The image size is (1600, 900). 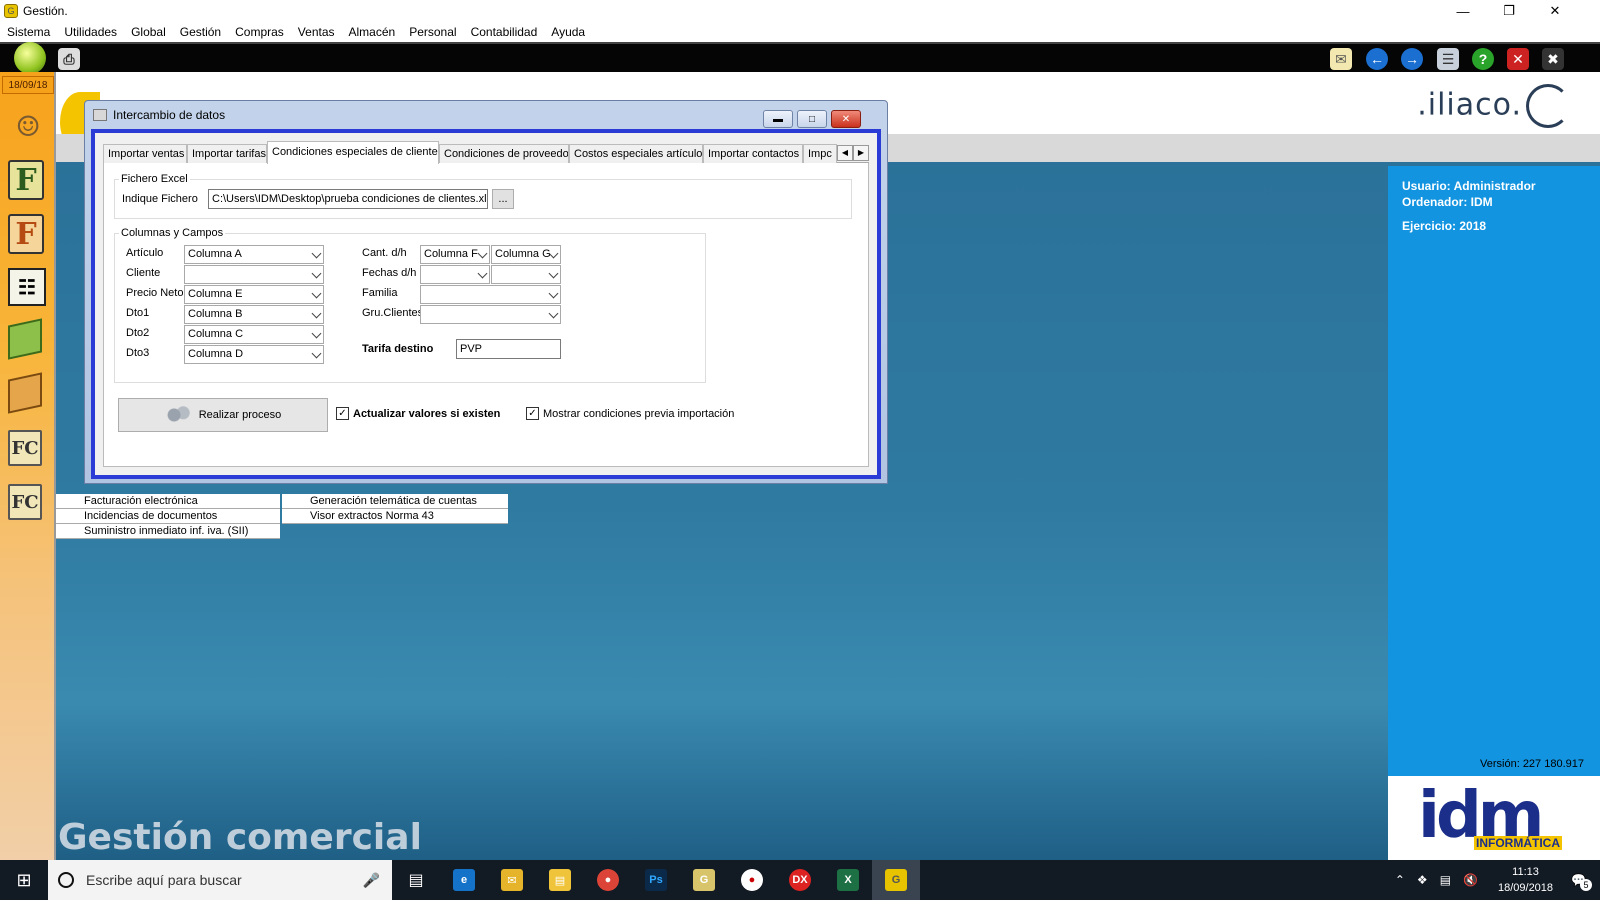 What do you see at coordinates (371, 880) in the screenshot?
I see `microphone-icon: 🎤` at bounding box center [371, 880].